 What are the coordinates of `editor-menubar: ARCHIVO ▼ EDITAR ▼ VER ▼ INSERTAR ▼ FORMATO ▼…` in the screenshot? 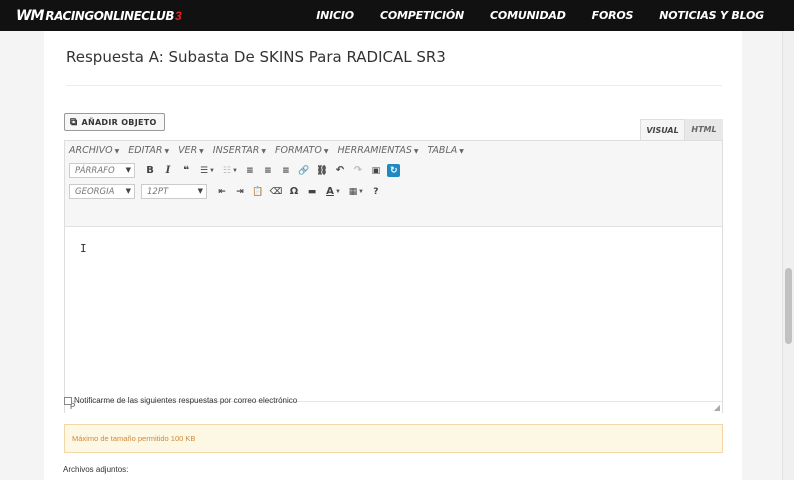 It's located at (393, 150).